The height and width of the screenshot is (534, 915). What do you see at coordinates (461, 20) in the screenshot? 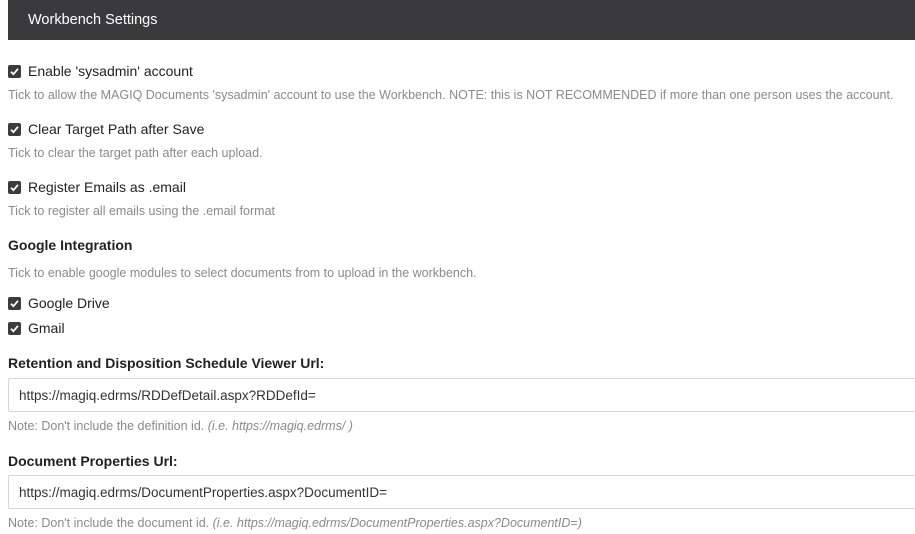
I see `settings-header: Workbench Settings` at bounding box center [461, 20].